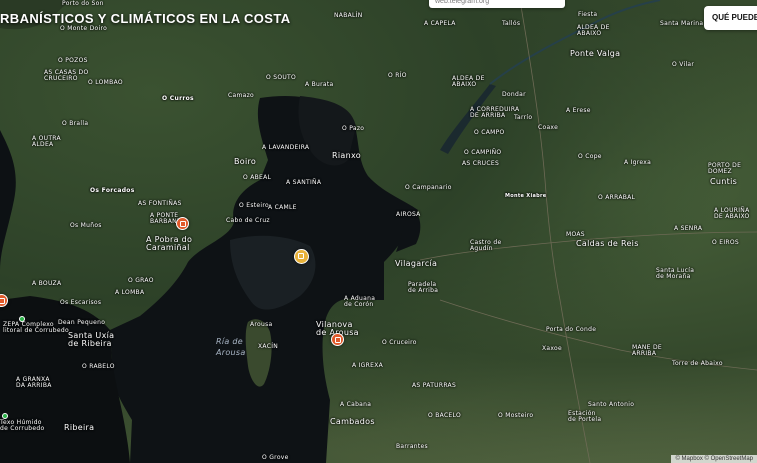  What do you see at coordinates (732, 213) in the screenshot?
I see `label-a-lourina: A LOURIÑA DE ABAIXO` at bounding box center [732, 213].